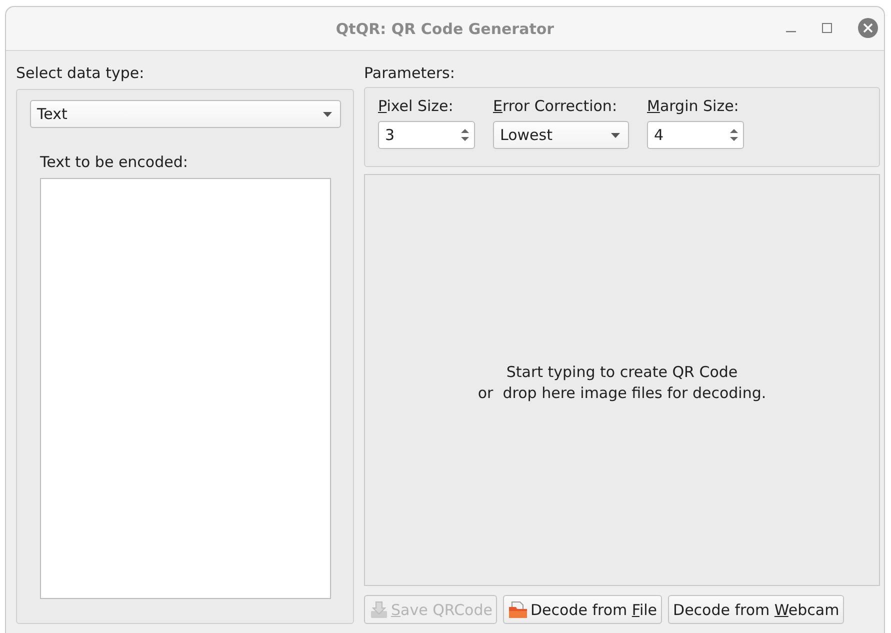 Image resolution: width=891 pixels, height=633 pixels. I want to click on action-button: Decode from File, so click(582, 609).